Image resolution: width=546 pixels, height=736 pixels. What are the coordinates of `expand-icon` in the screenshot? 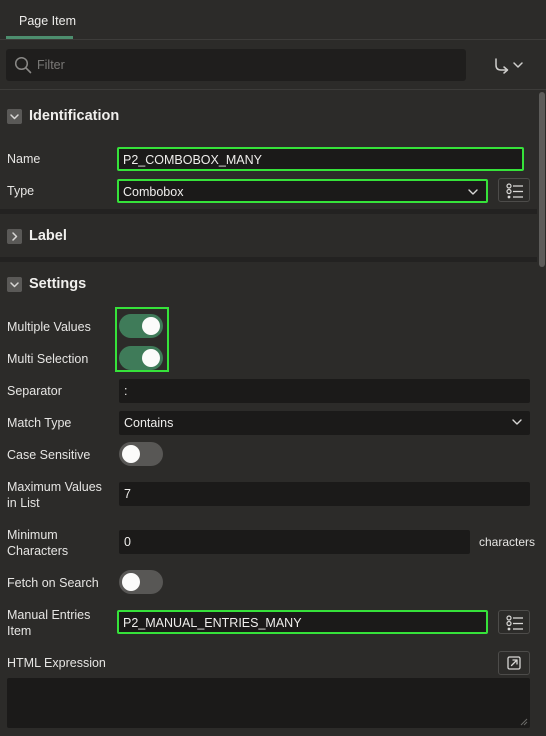 It's located at (514, 663).